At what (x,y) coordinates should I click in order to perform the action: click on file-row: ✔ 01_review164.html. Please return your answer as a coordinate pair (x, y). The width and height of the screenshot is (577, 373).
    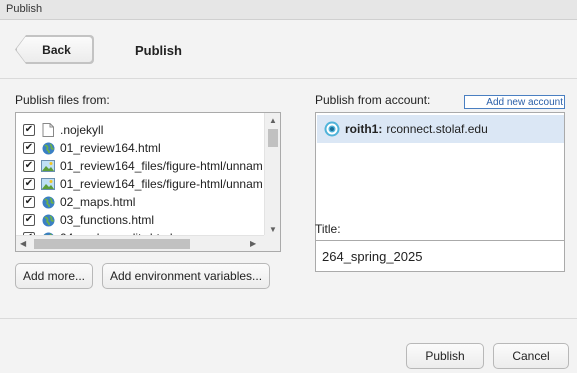
    Looking at the image, I should click on (88, 148).